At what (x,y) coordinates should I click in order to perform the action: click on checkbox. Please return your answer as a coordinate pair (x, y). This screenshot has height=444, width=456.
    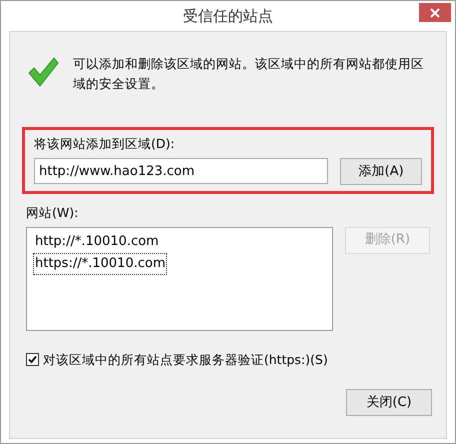
    Looking at the image, I should click on (32, 359).